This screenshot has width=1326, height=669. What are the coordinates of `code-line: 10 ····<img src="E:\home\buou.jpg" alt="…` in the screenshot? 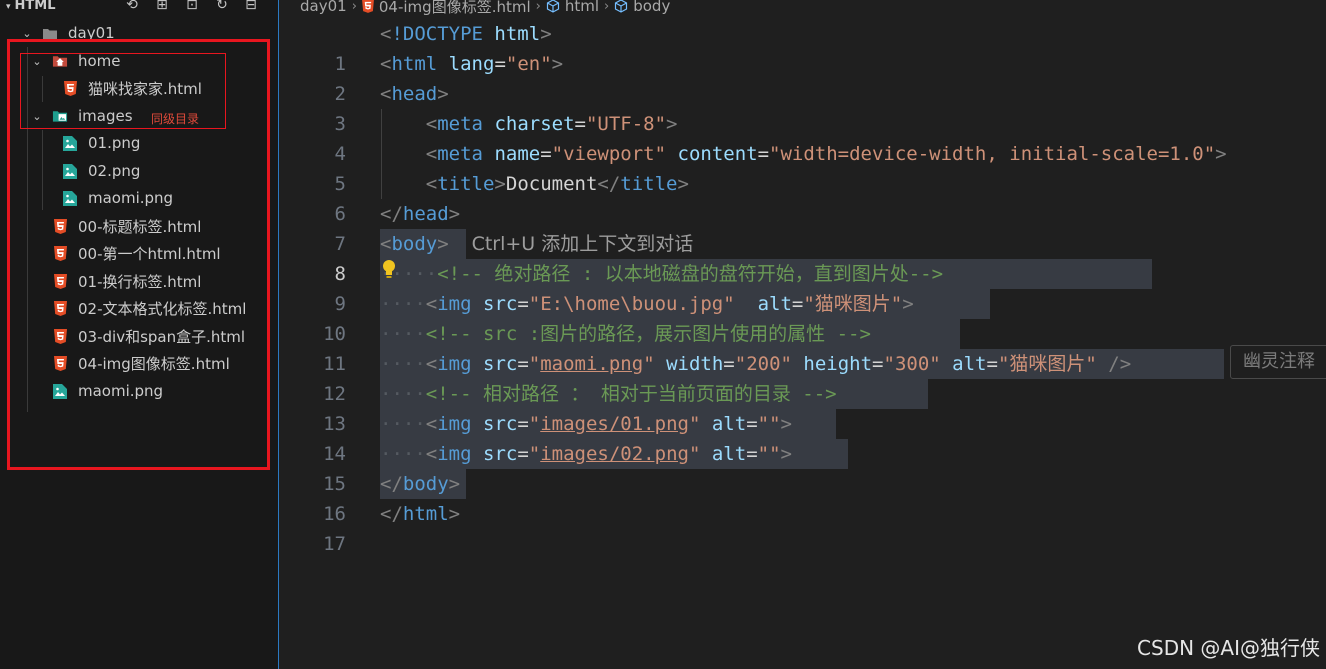 It's located at (803, 317).